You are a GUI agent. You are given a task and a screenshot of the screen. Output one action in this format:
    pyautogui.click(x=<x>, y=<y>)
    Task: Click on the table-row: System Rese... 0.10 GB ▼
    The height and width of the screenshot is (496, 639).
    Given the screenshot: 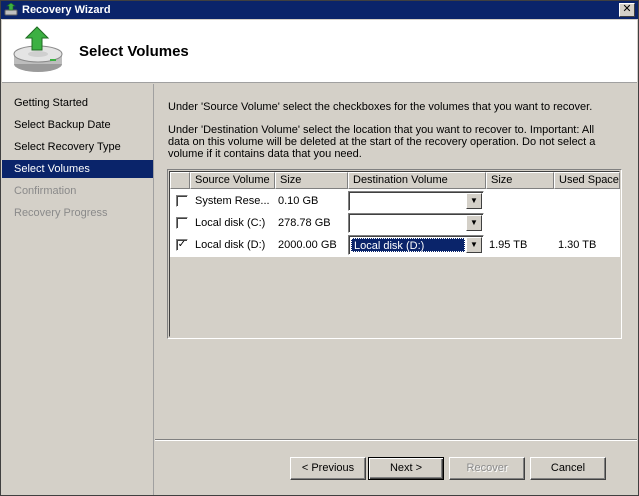 What is the action you would take?
    pyautogui.click(x=395, y=201)
    